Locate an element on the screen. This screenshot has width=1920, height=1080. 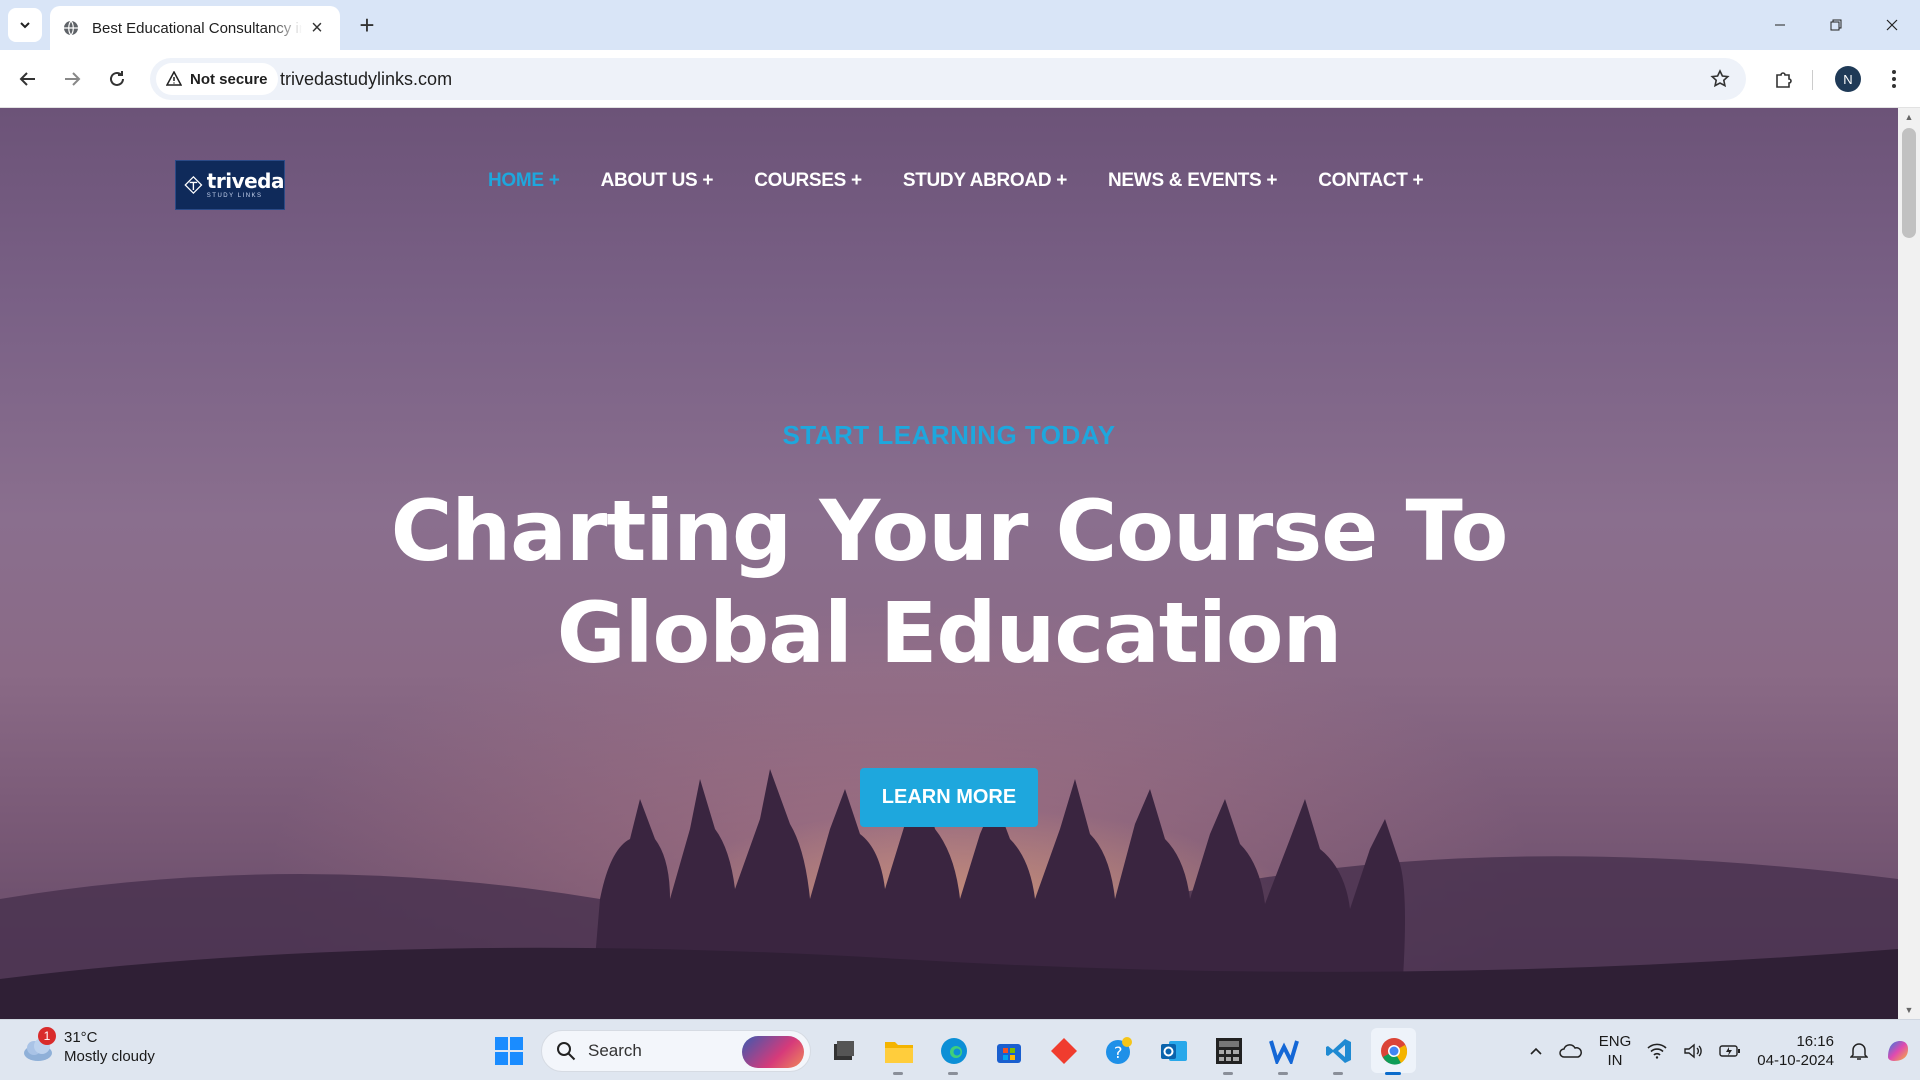
search-icon is located at coordinates (566, 1050).